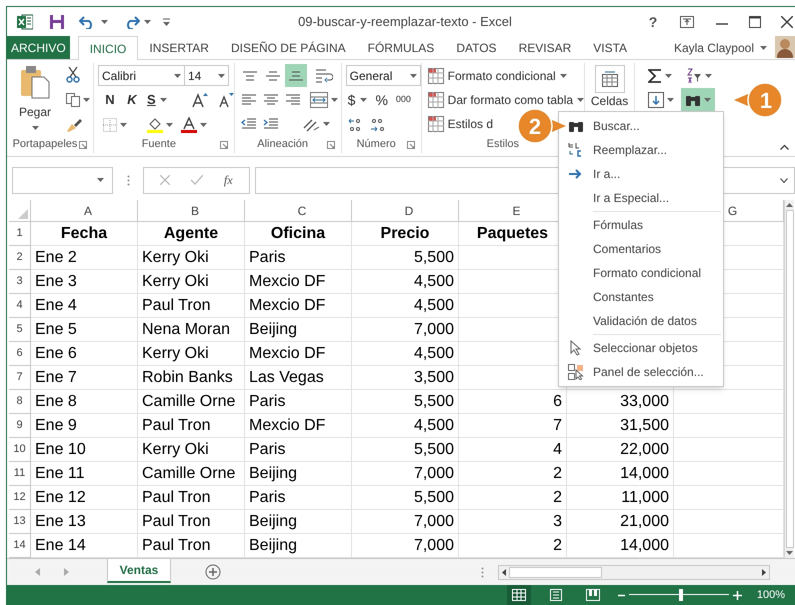 Image resolution: width=795 pixels, height=605 pixels. I want to click on table-format-icon, so click(436, 100).